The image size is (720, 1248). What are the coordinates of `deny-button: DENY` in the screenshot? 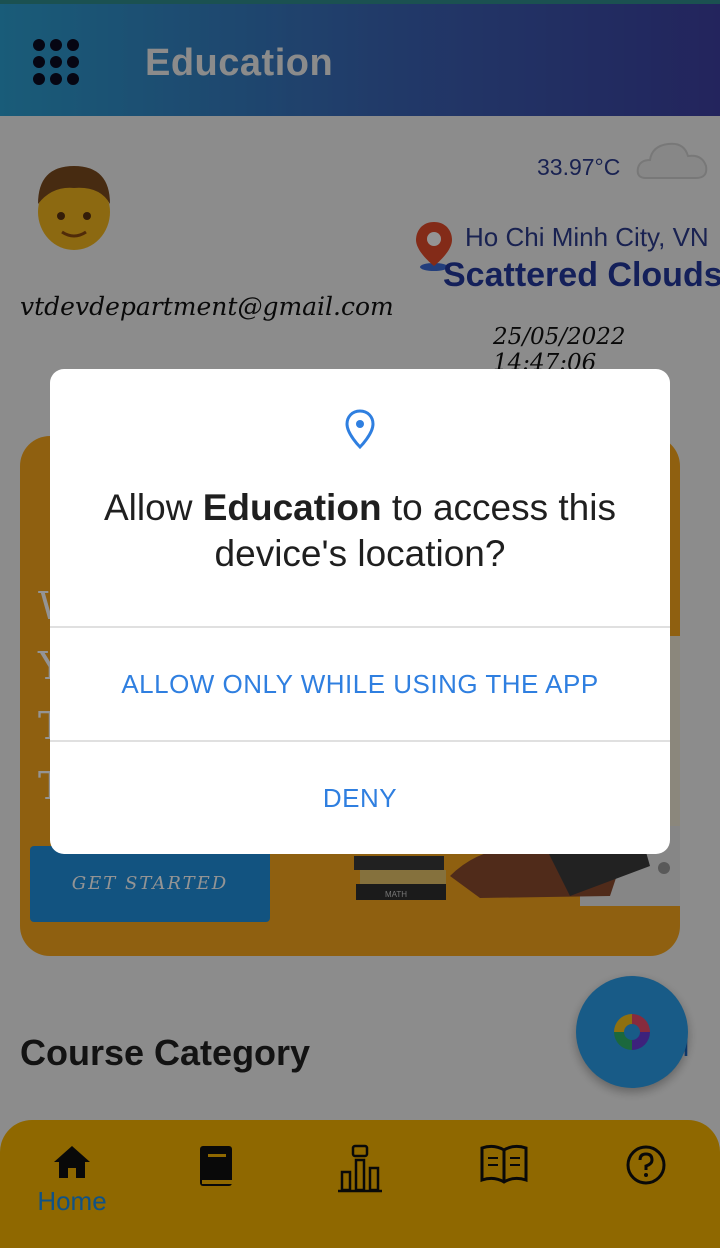 It's located at (360, 798).